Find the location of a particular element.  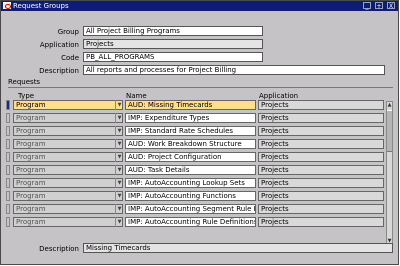

row-name-field: IMP: Expenditure Types is located at coordinates (190, 118).